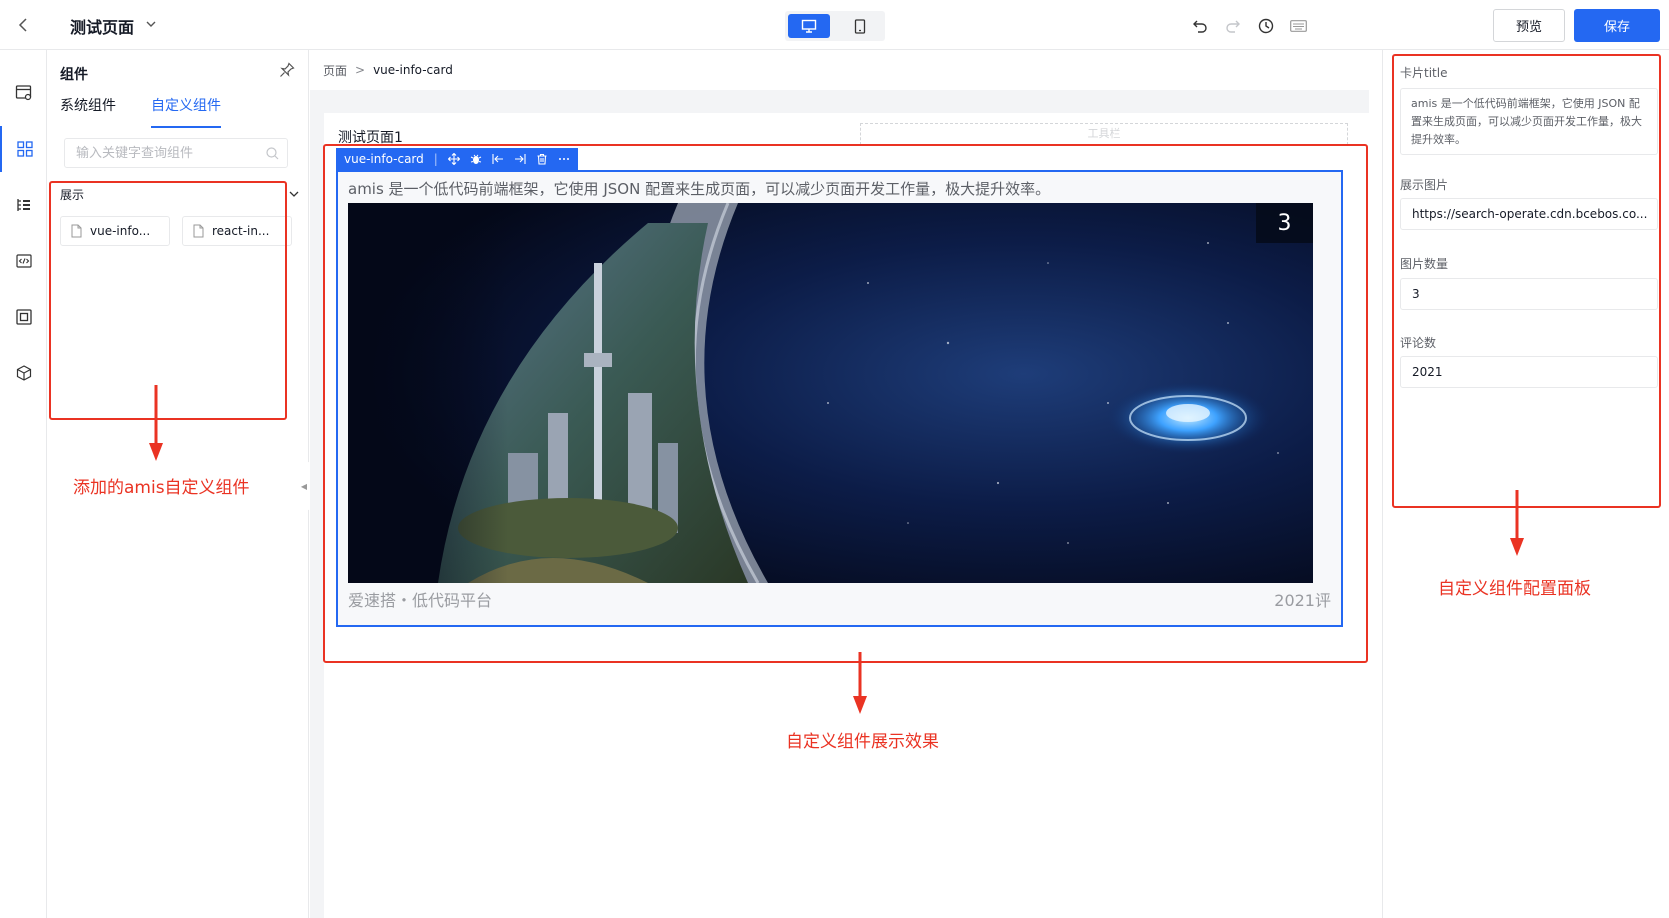 Image resolution: width=1669 pixels, height=918 pixels. I want to click on rail-page-settings, so click(23, 93).